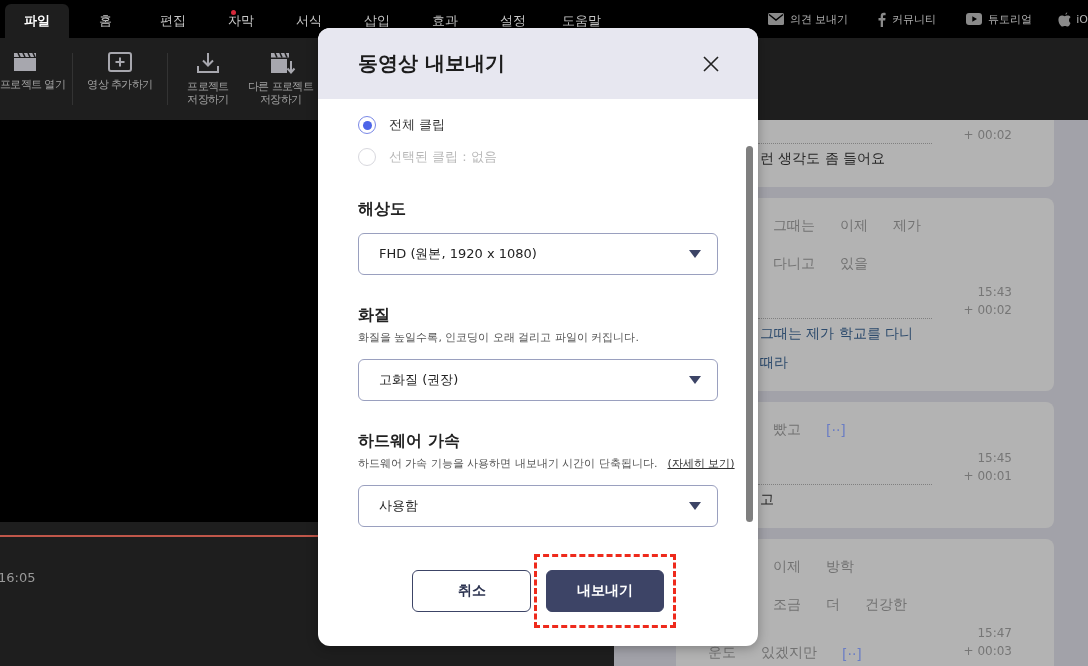 The width and height of the screenshot is (1088, 666). I want to click on timecode: 16:05, so click(18, 577).